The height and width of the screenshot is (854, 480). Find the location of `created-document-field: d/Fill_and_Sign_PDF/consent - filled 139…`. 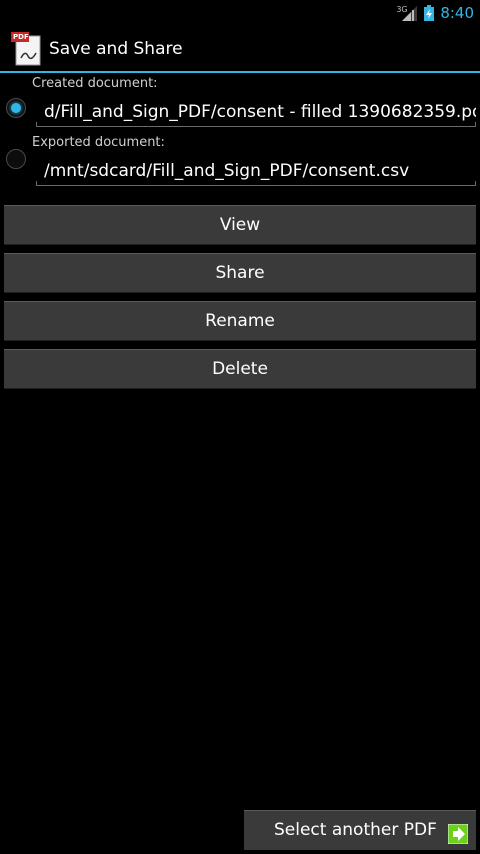

created-document-field: d/Fill_and_Sign_PDF/consent - filled 139… is located at coordinates (256, 113).